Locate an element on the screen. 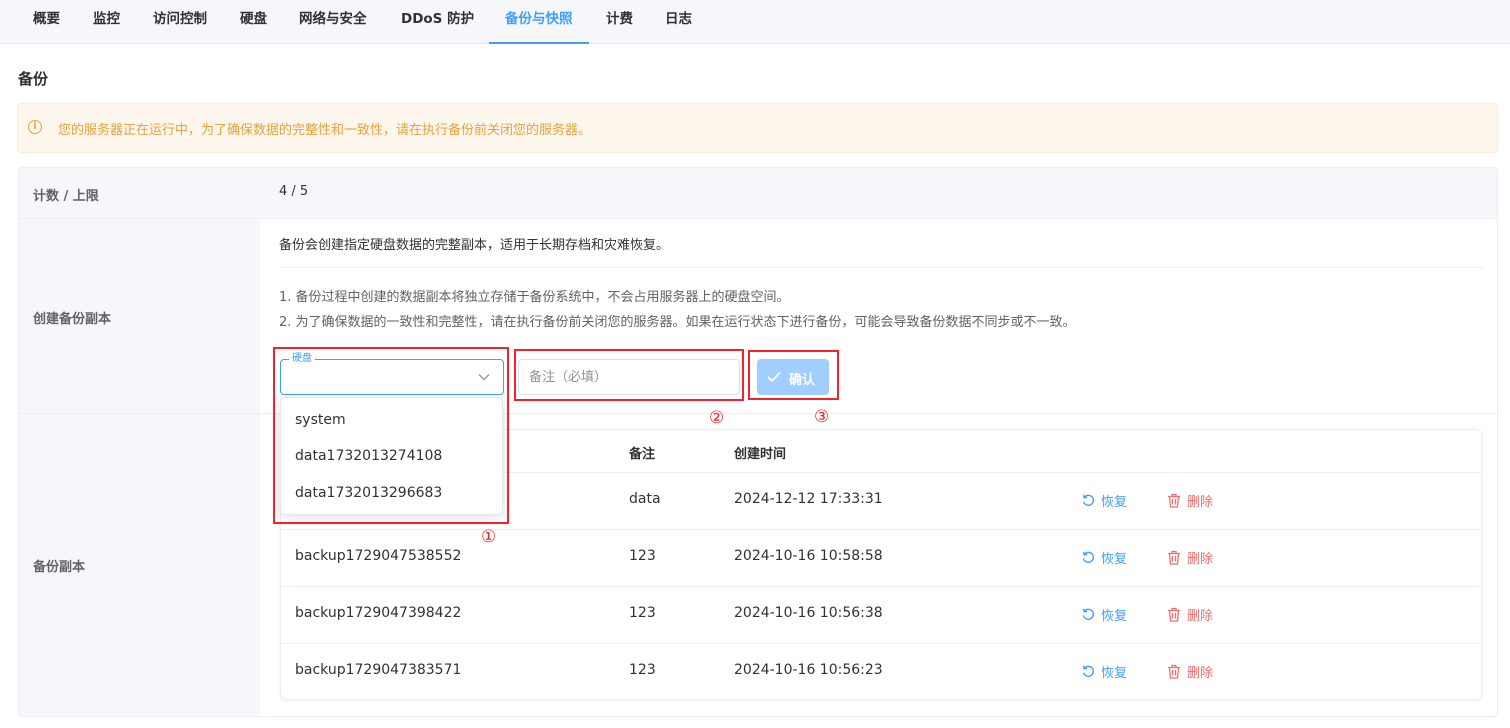 Image resolution: width=1510 pixels, height=728 pixels. backup-time: 2024-10-16 10:56:38 is located at coordinates (808, 613).